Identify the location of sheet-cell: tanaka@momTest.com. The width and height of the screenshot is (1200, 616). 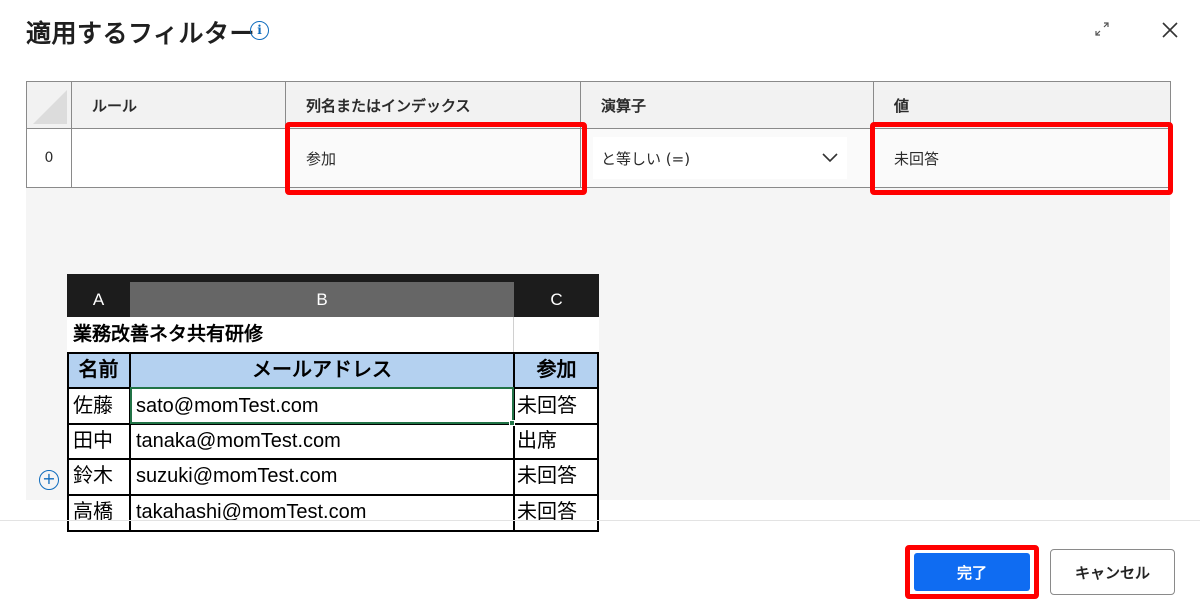
(238, 441).